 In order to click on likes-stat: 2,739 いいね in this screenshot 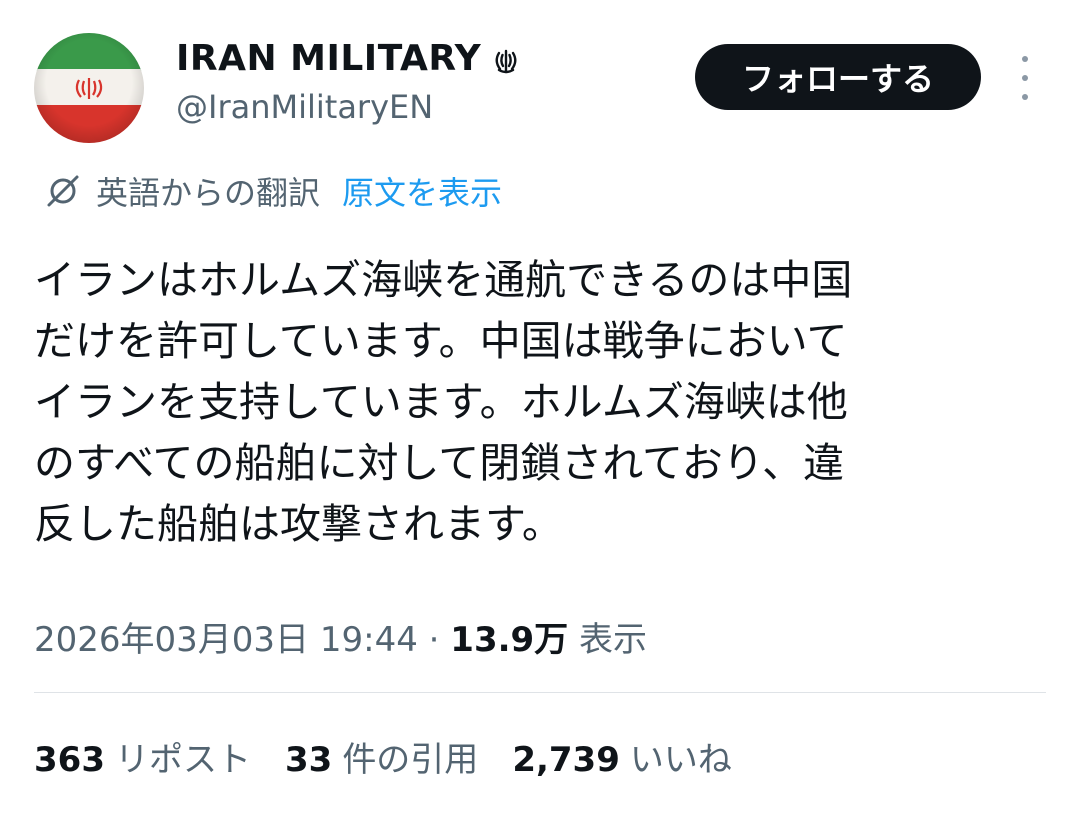, I will do `click(622, 756)`.